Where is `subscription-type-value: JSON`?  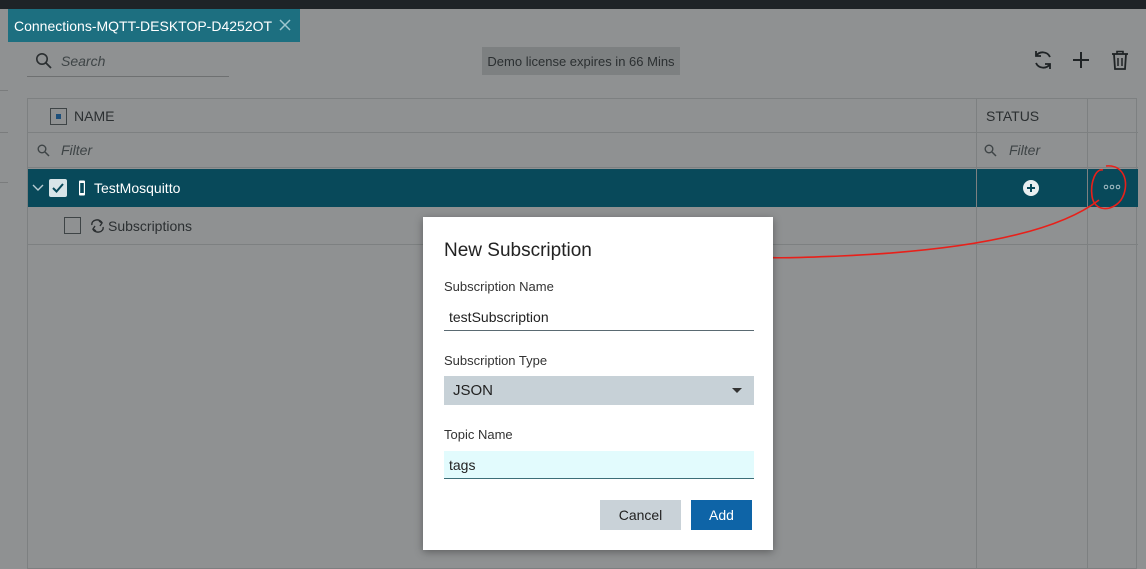 subscription-type-value: JSON is located at coordinates (473, 390).